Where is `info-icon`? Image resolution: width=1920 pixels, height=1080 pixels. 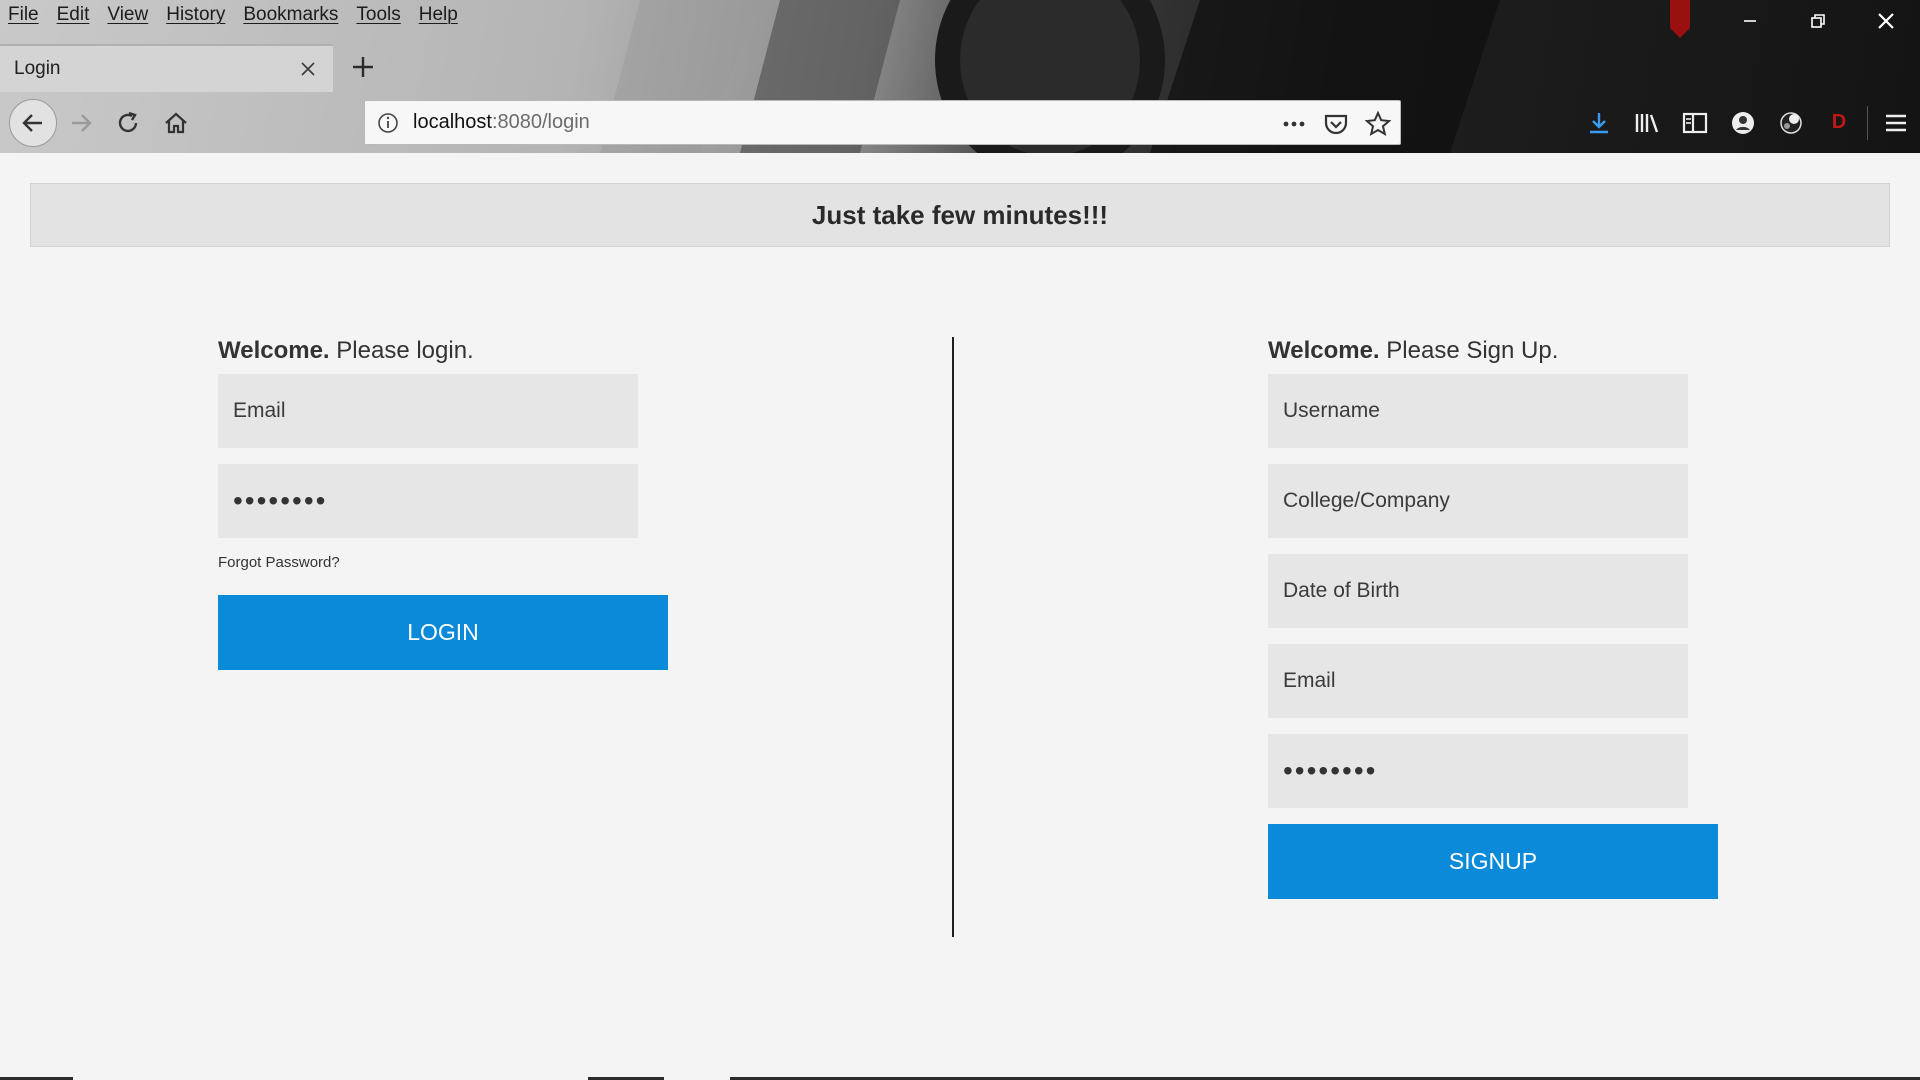
info-icon is located at coordinates (388, 123).